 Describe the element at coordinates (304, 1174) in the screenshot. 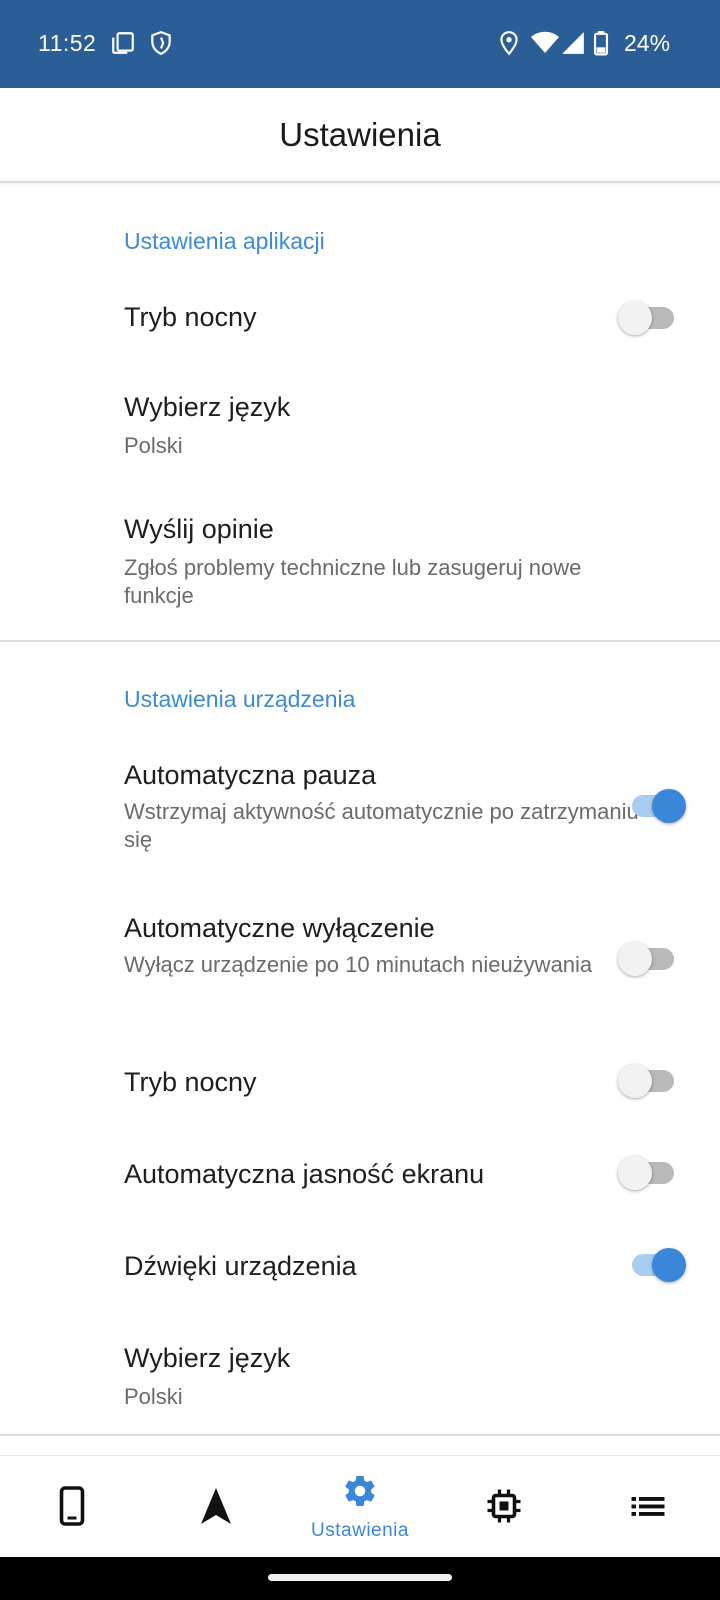

I see `setting-title: Automatyczna jasność ekranu` at that location.